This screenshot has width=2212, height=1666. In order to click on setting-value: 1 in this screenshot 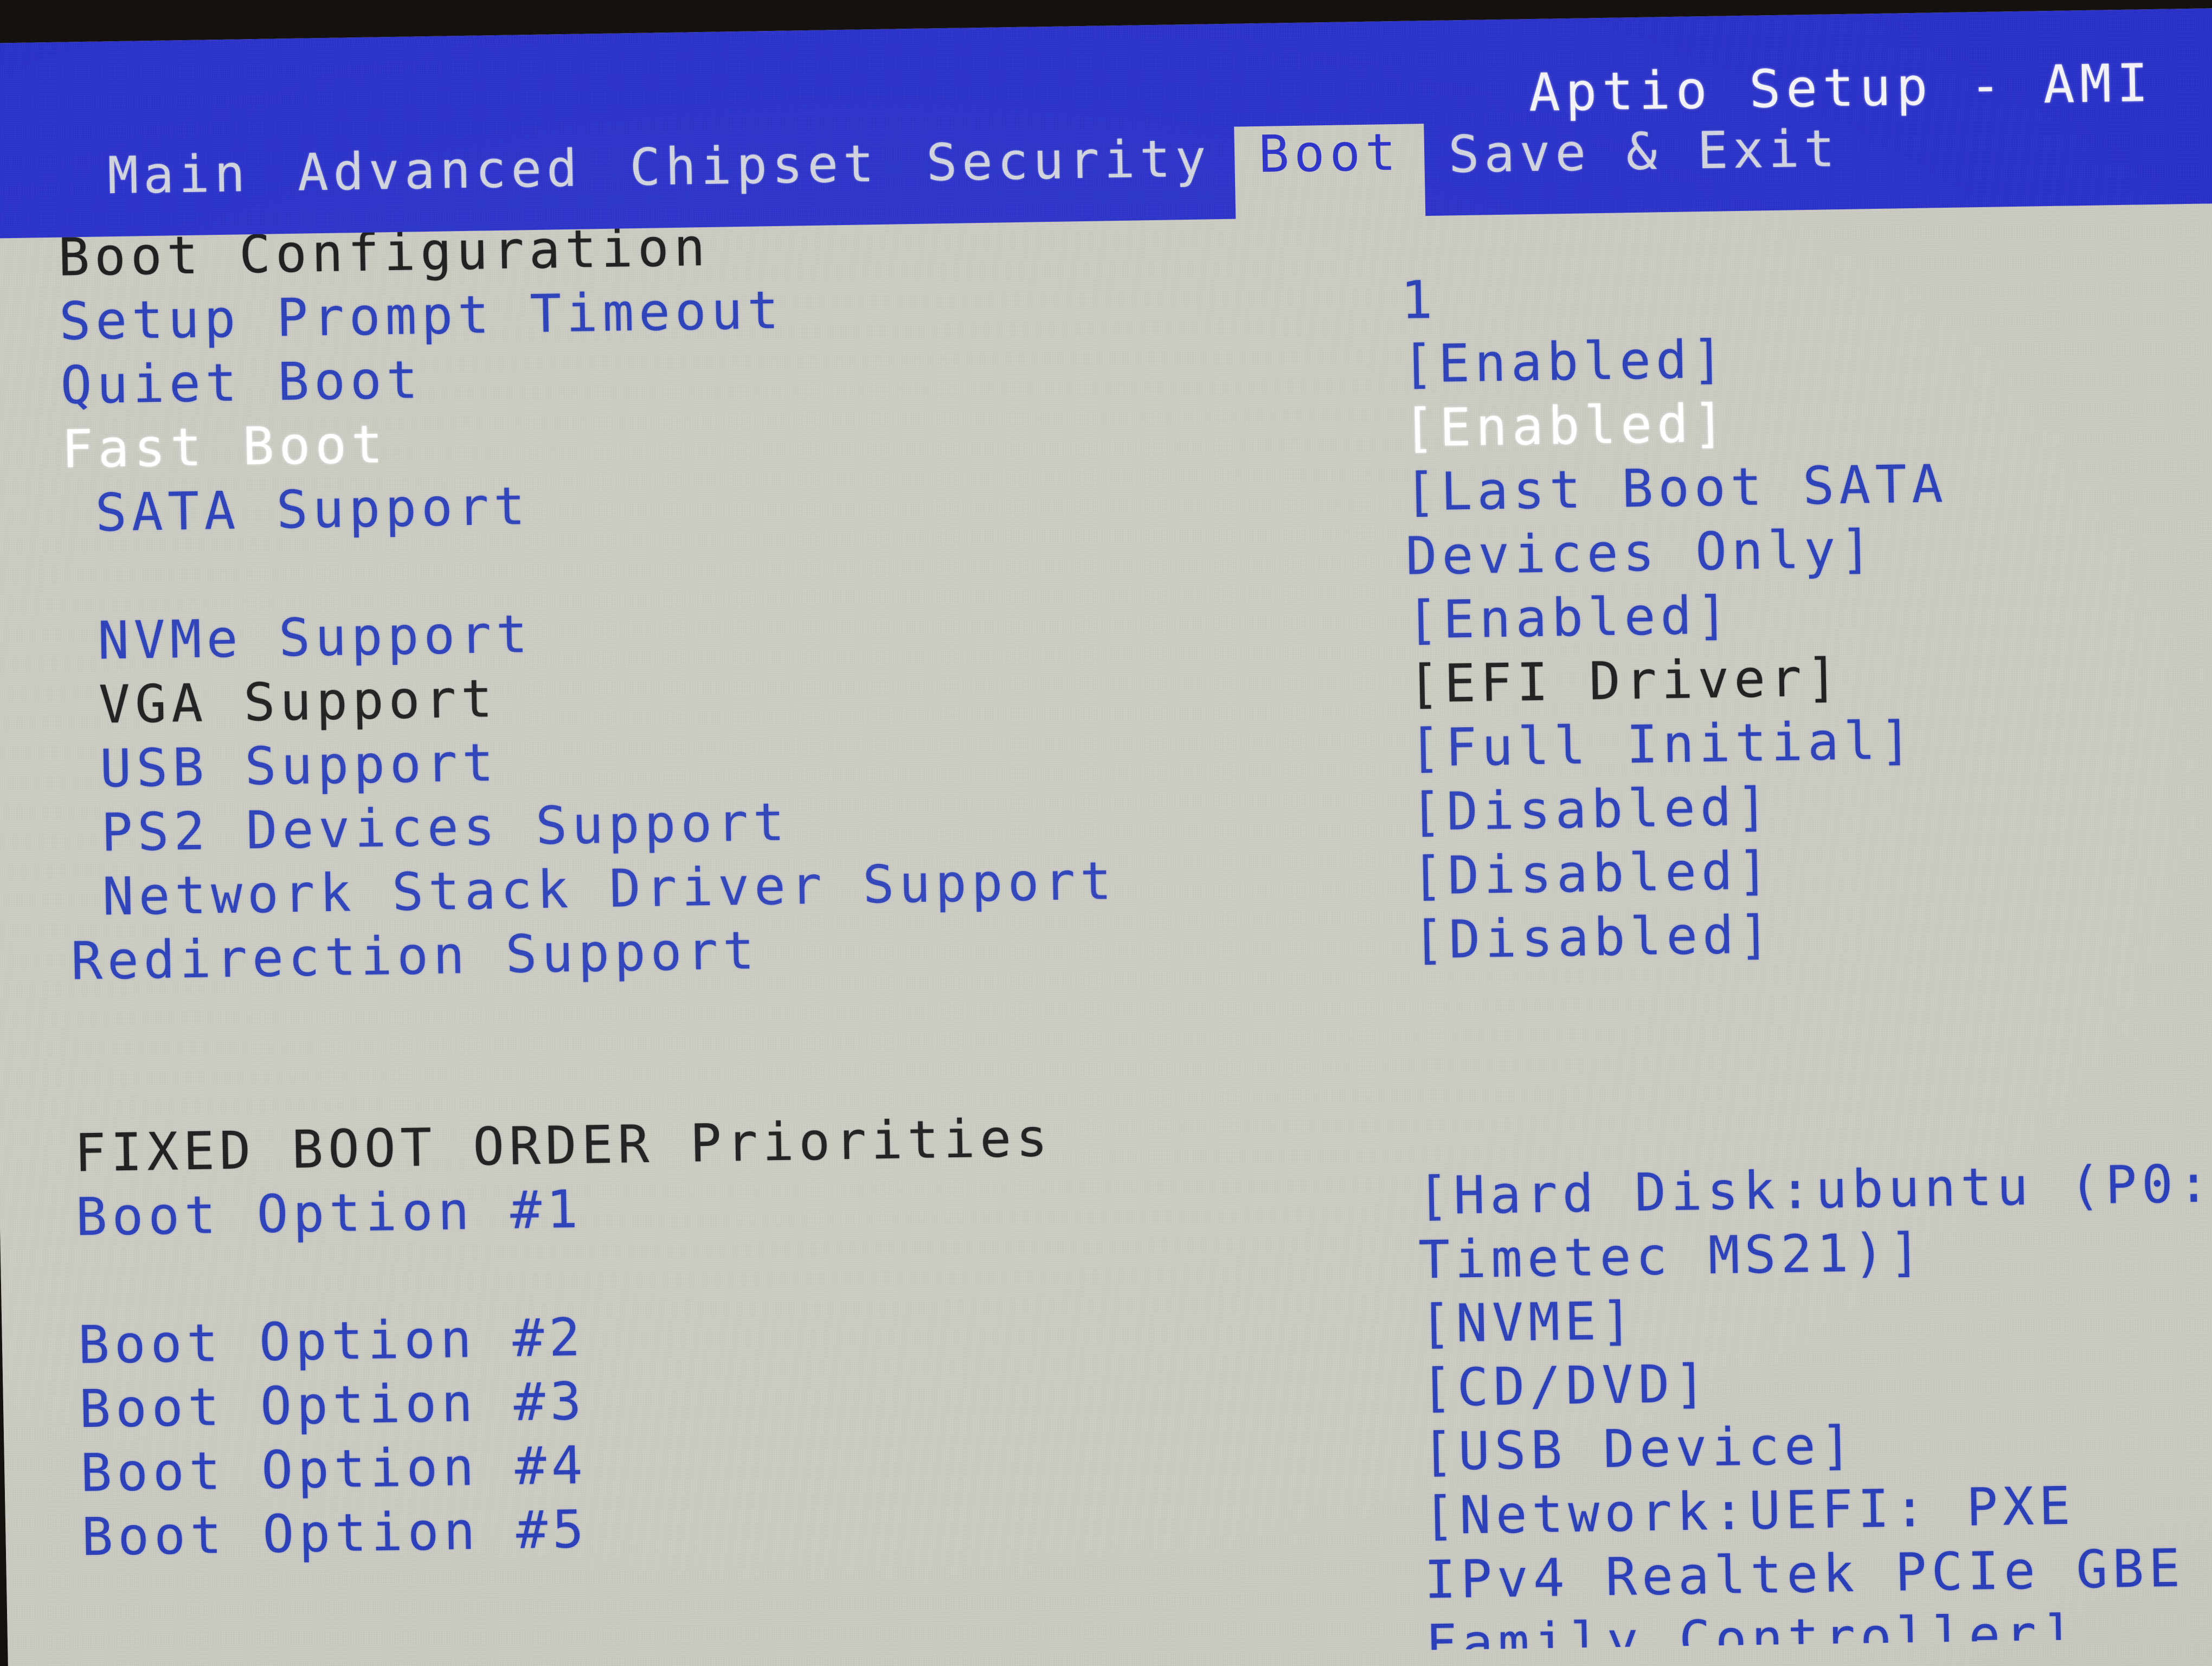, I will do `click(1419, 300)`.